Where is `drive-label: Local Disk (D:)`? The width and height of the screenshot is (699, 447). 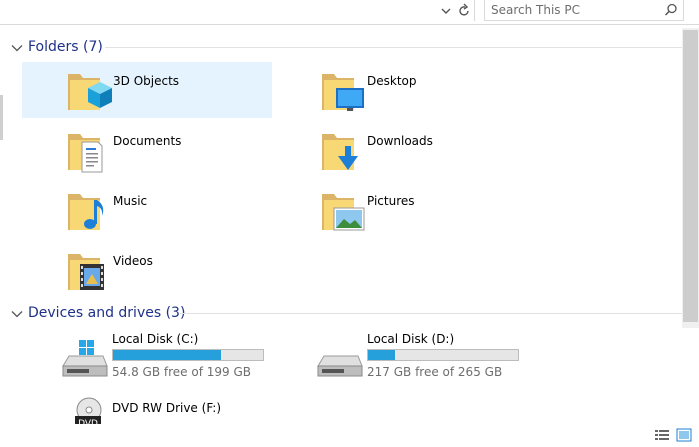 drive-label: Local Disk (D:) is located at coordinates (411, 339).